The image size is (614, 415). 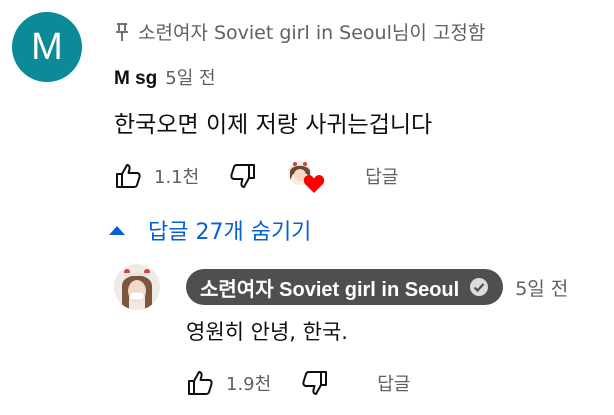 I want to click on pinned-label-row: 소련여자 Soviet girl in Seoul님이 고정함, so click(x=299, y=31).